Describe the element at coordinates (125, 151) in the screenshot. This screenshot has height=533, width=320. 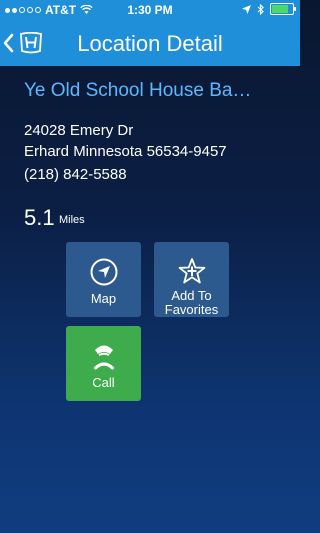
I see `address-city: Erhard Minnesota 56534-9457` at that location.